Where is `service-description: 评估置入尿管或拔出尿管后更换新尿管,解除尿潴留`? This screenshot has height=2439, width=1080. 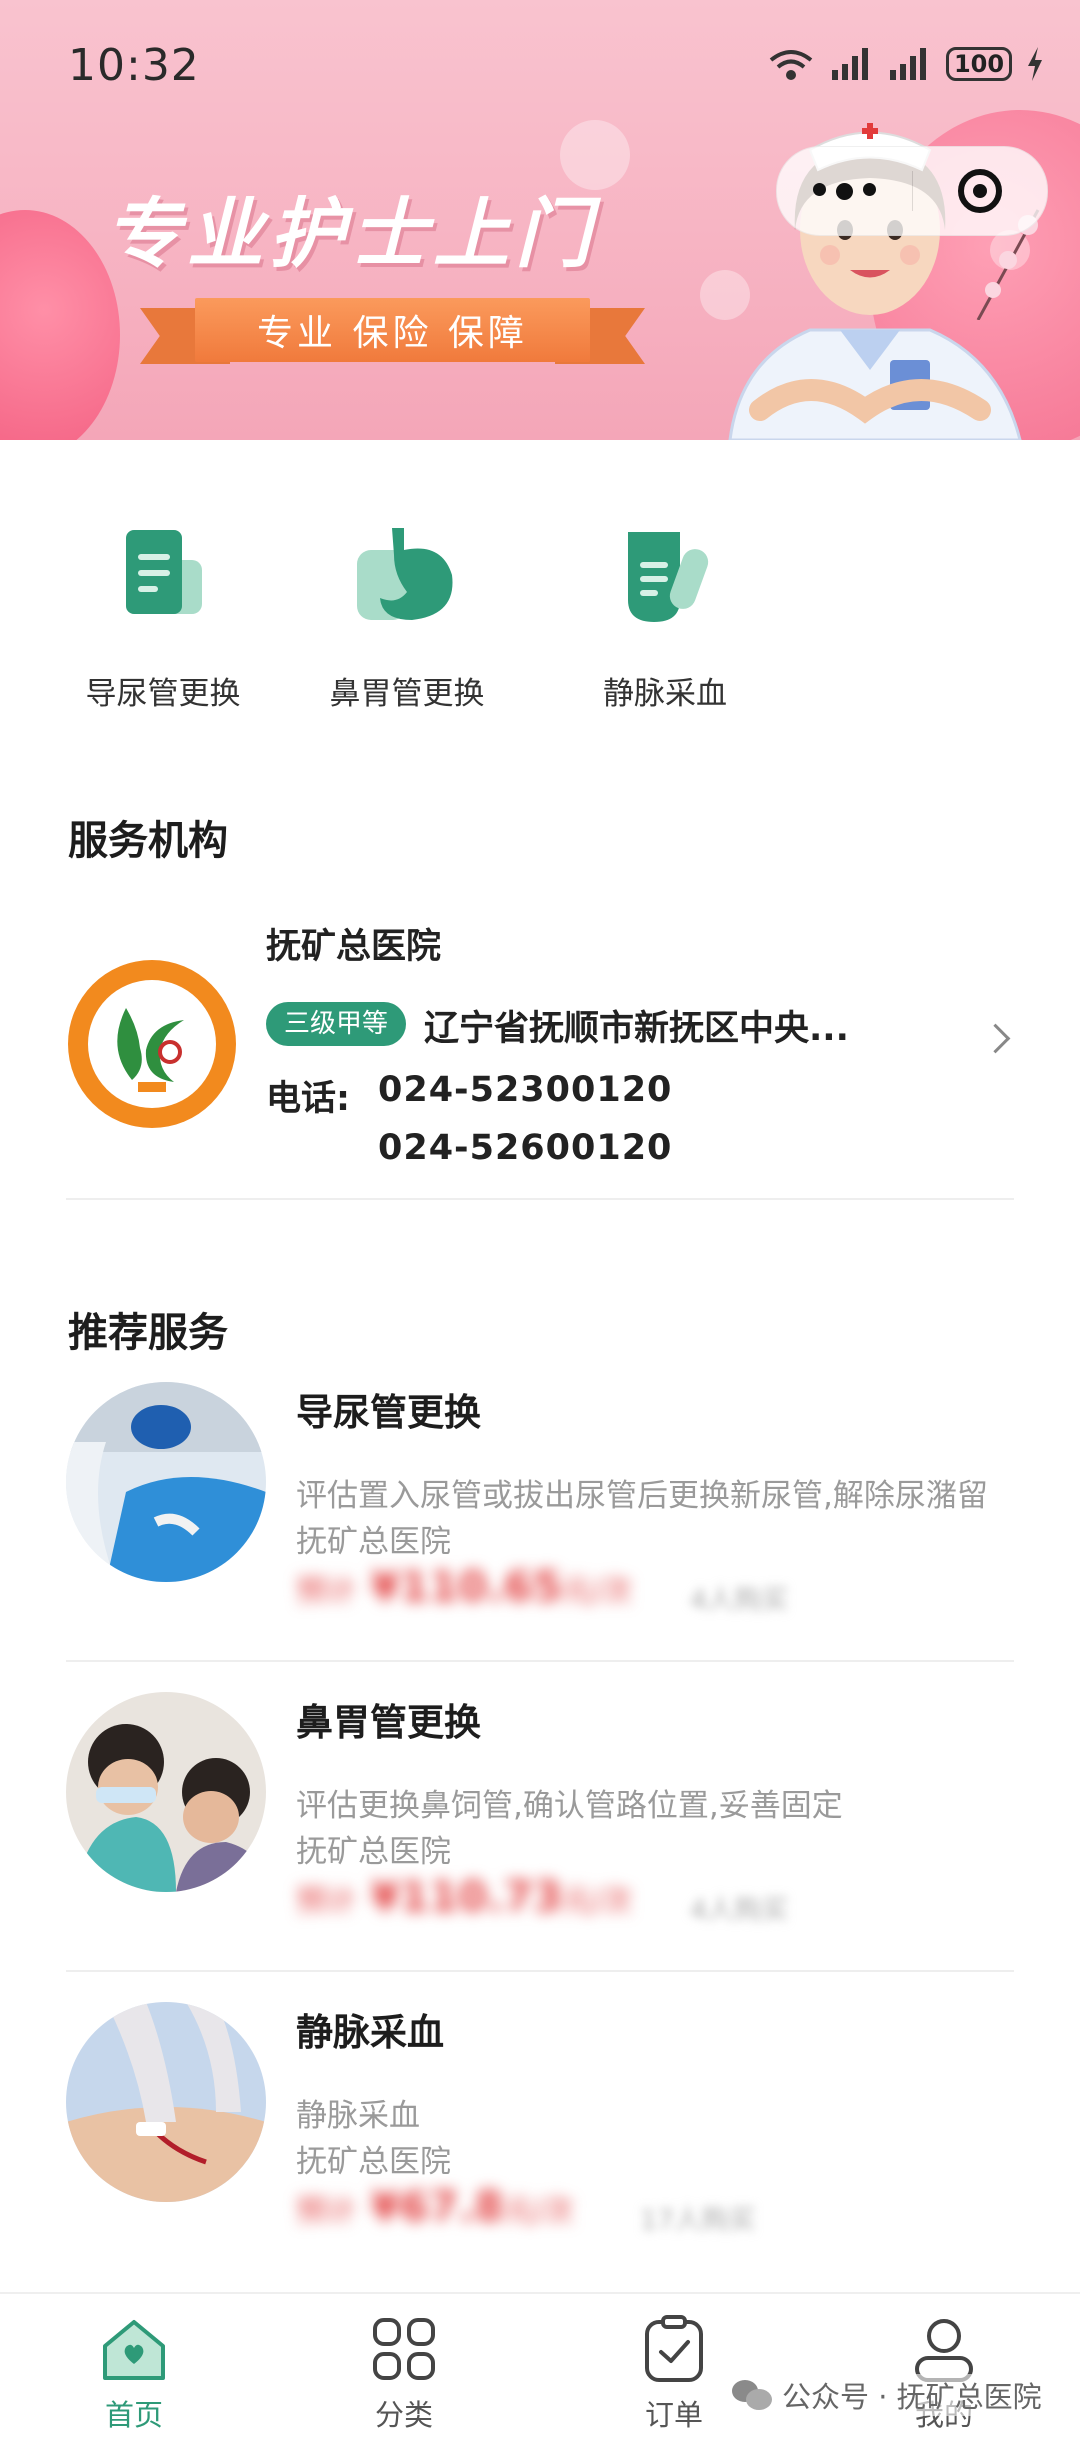
service-description: 评估置入尿管或拔出尿管后更换新尿管,解除尿潴留 is located at coordinates (642, 1496).